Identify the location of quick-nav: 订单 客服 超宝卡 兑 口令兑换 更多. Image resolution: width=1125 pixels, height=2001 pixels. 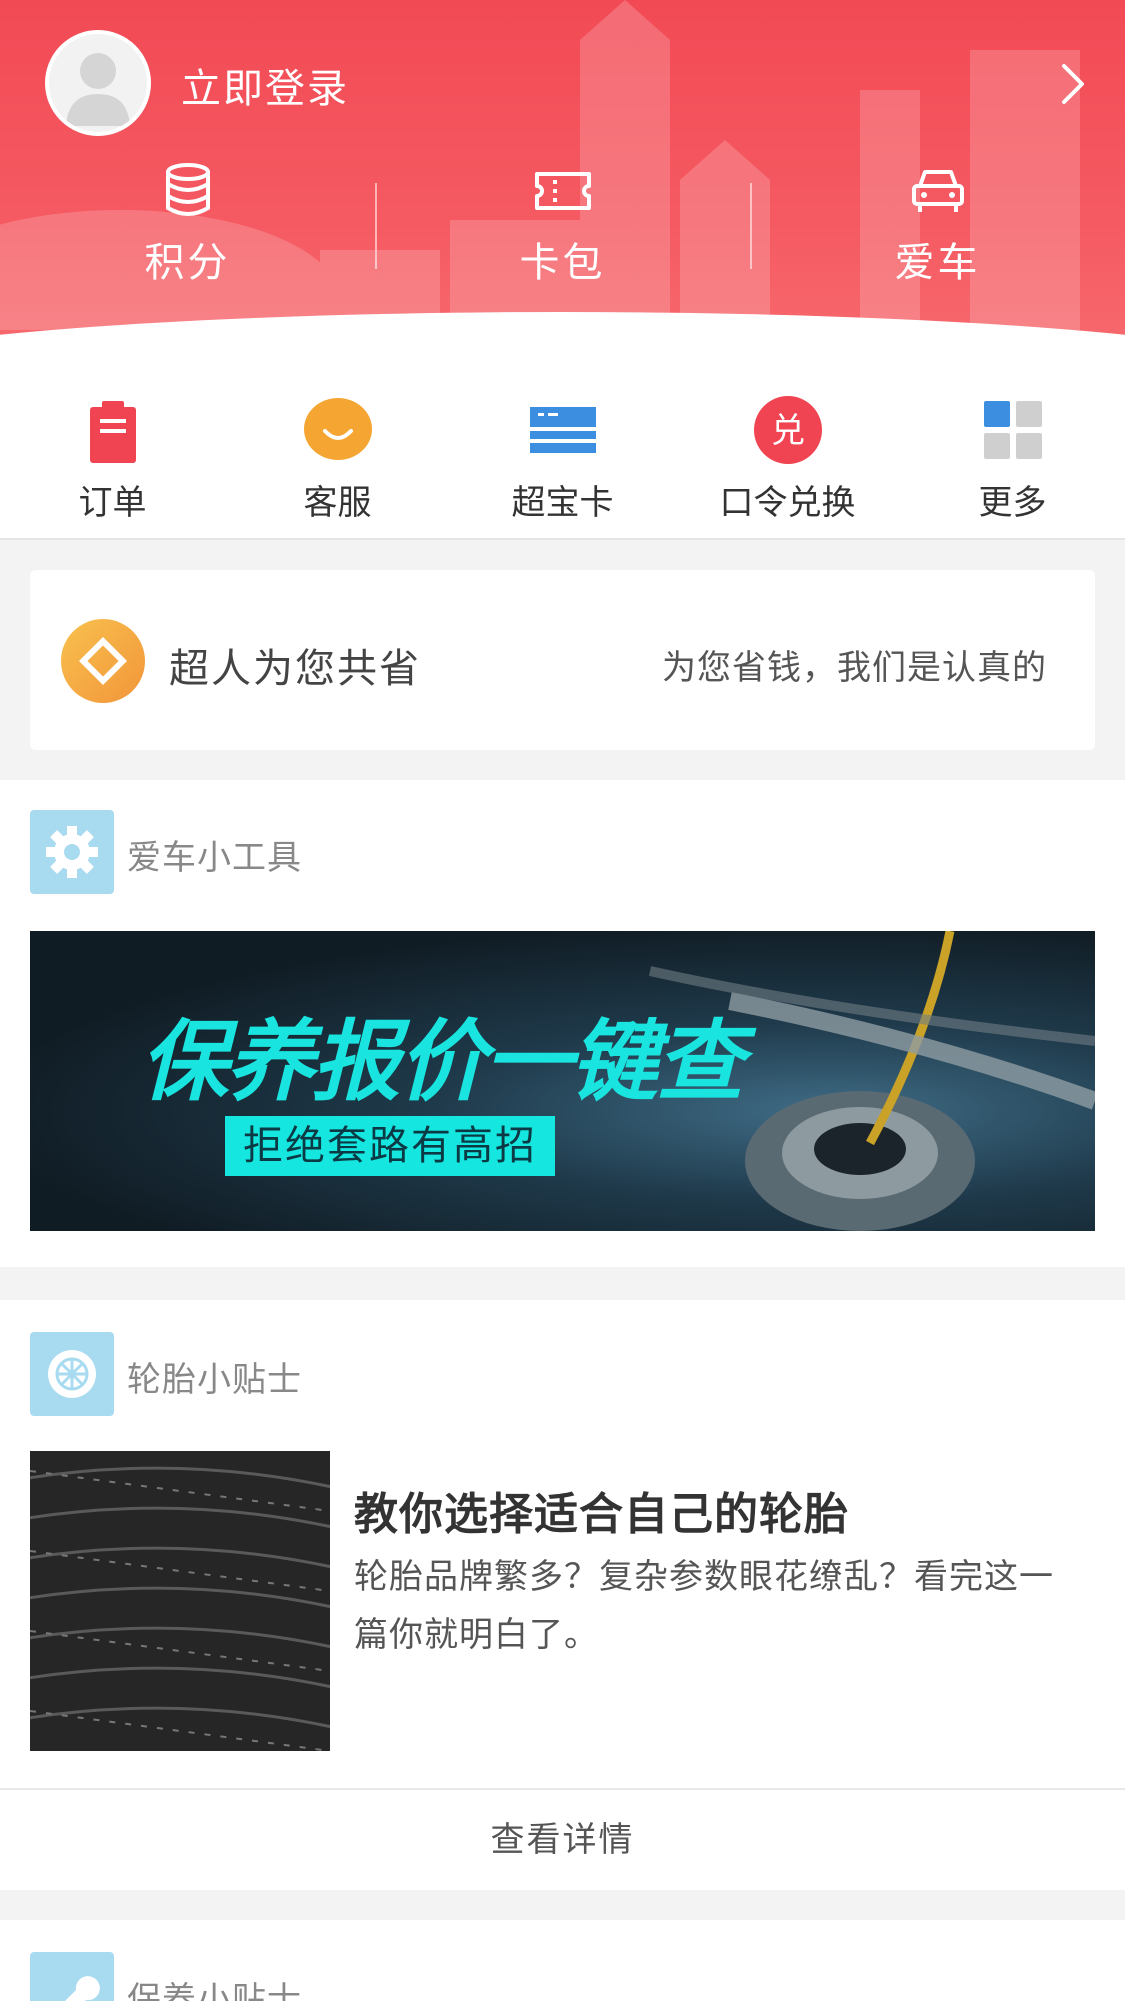
(562, 457).